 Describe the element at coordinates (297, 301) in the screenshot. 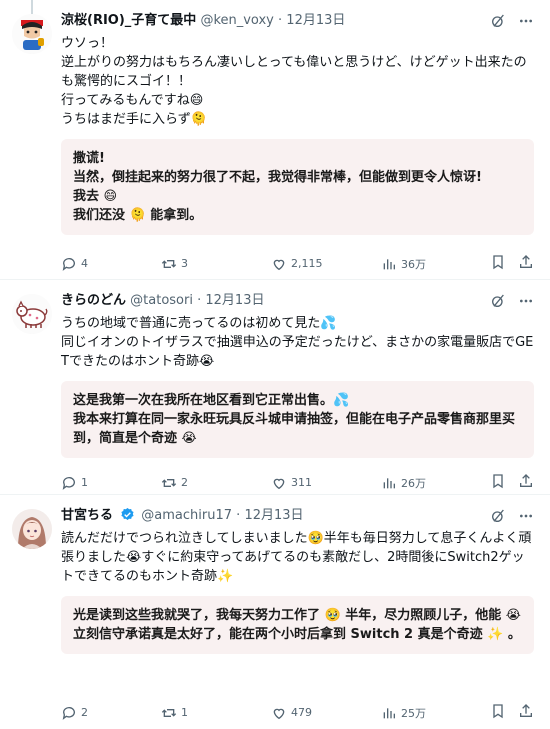

I see `tweet-header: きらのどん @tatosori · 12月13日` at that location.